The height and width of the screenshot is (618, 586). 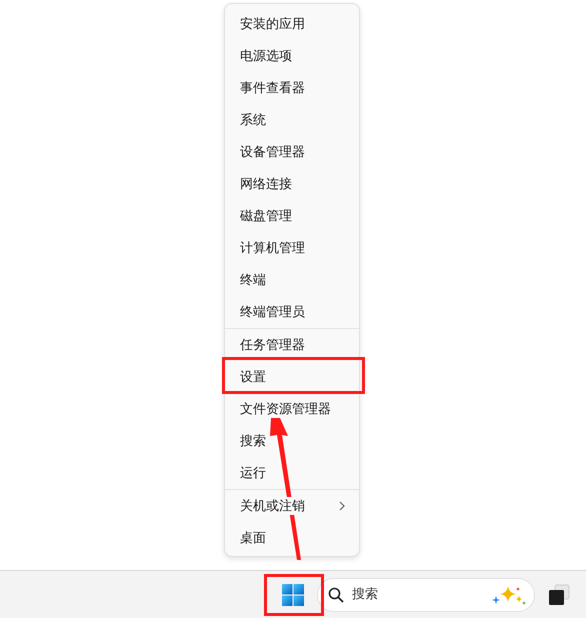 What do you see at coordinates (292, 24) in the screenshot?
I see `menu-item: 安装的应用` at bounding box center [292, 24].